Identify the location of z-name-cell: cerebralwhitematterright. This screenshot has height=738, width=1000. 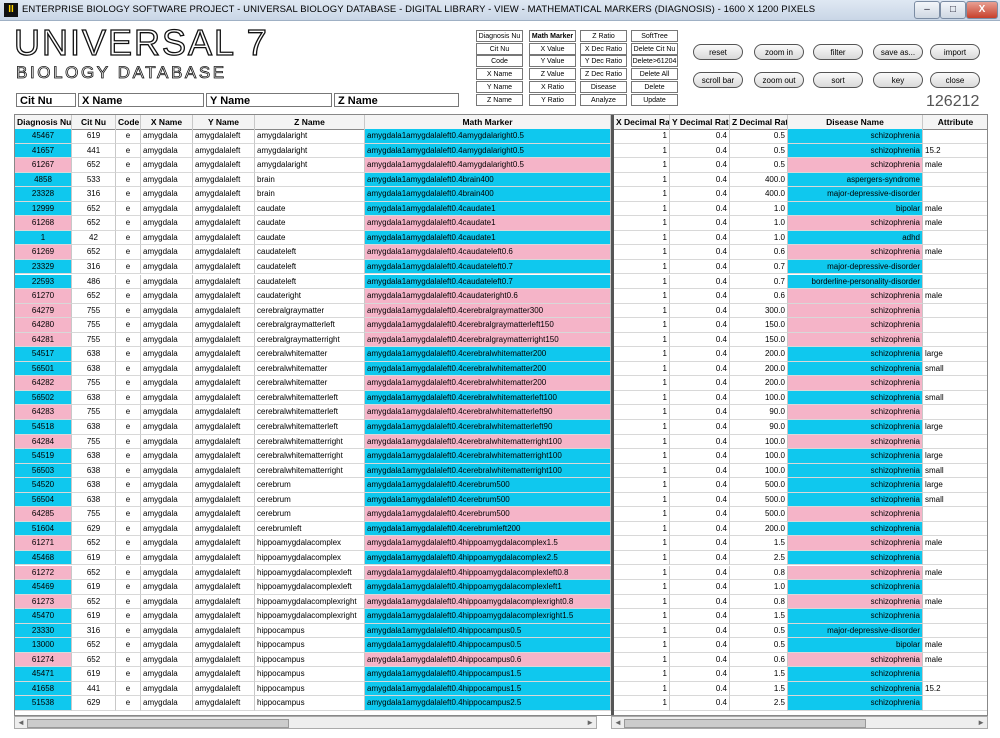
(310, 442).